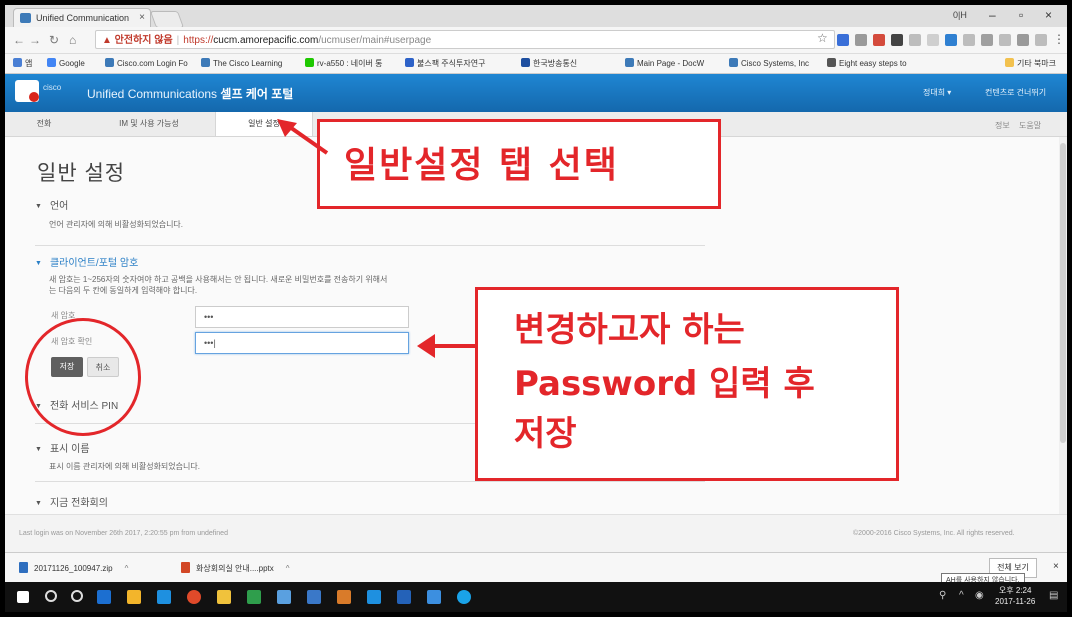  I want to click on bookmark-stock: 불스팩 주식투자연구, so click(445, 63).